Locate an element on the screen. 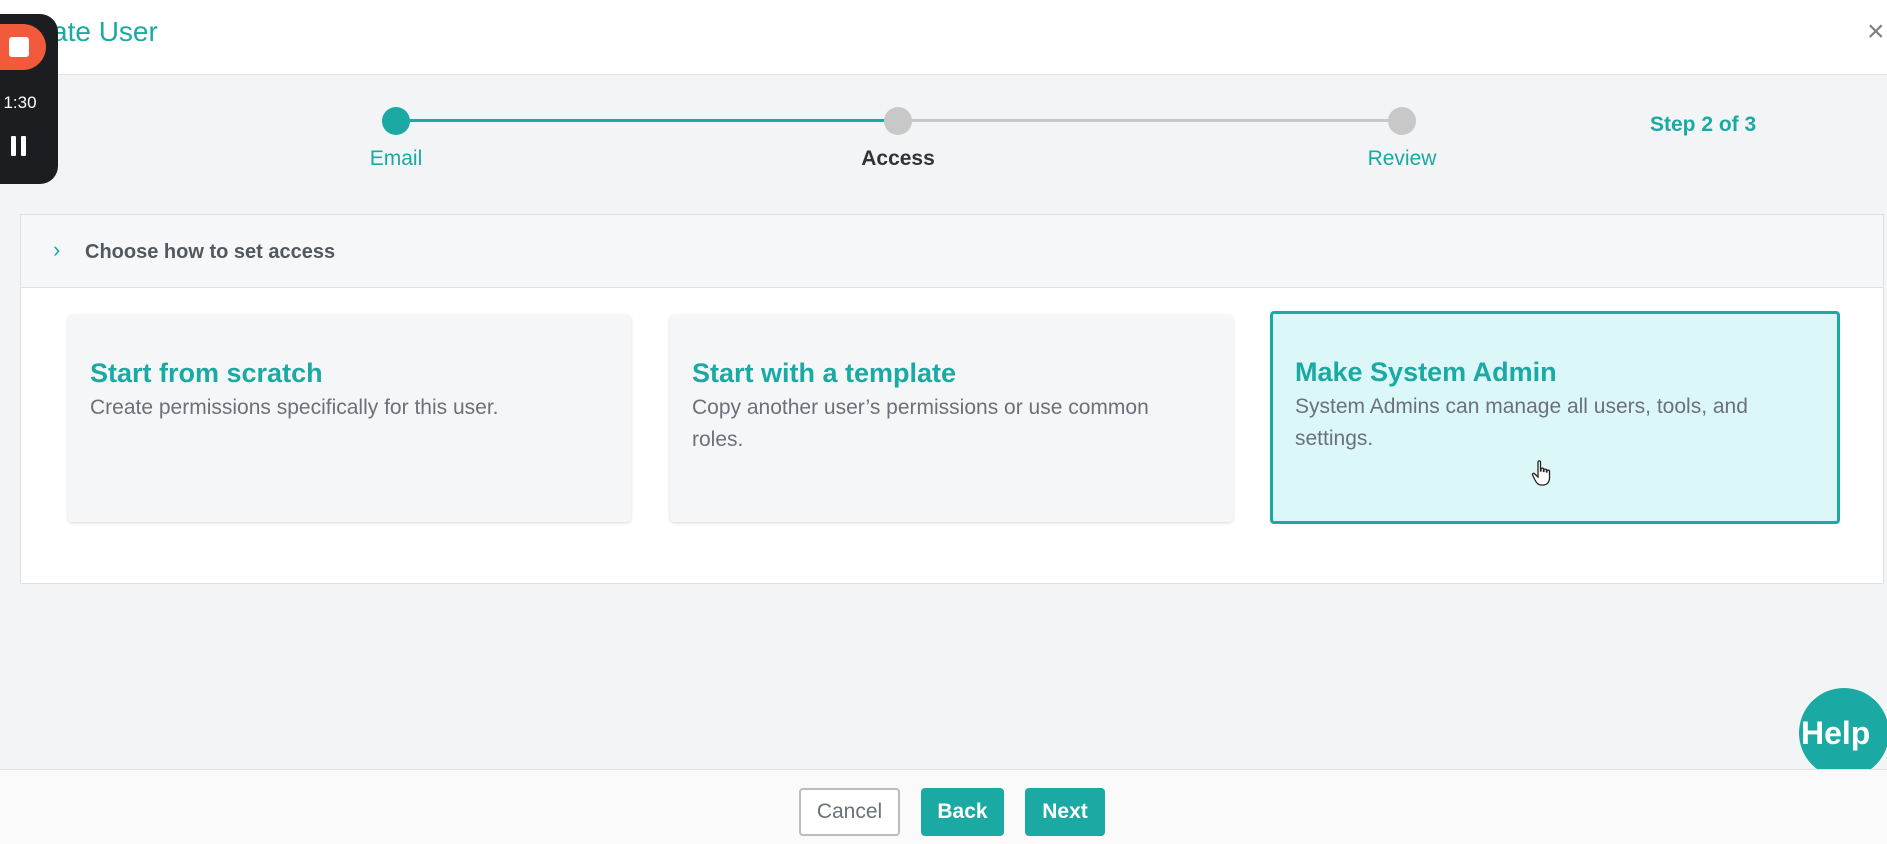 This screenshot has width=1887, height=844. option-title: Start with a template is located at coordinates (824, 373).